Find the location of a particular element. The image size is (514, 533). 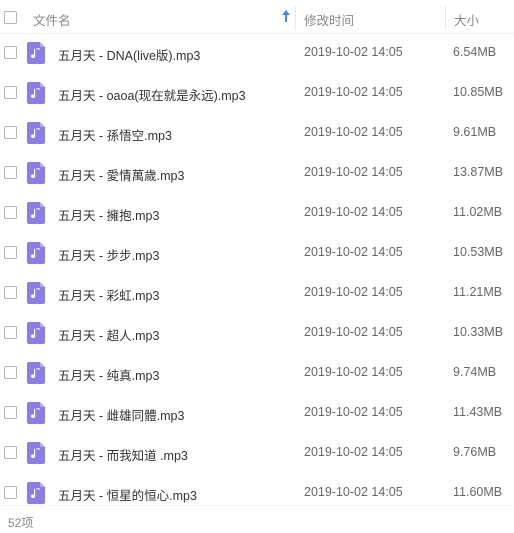

file-size: 11.02MB is located at coordinates (478, 212).